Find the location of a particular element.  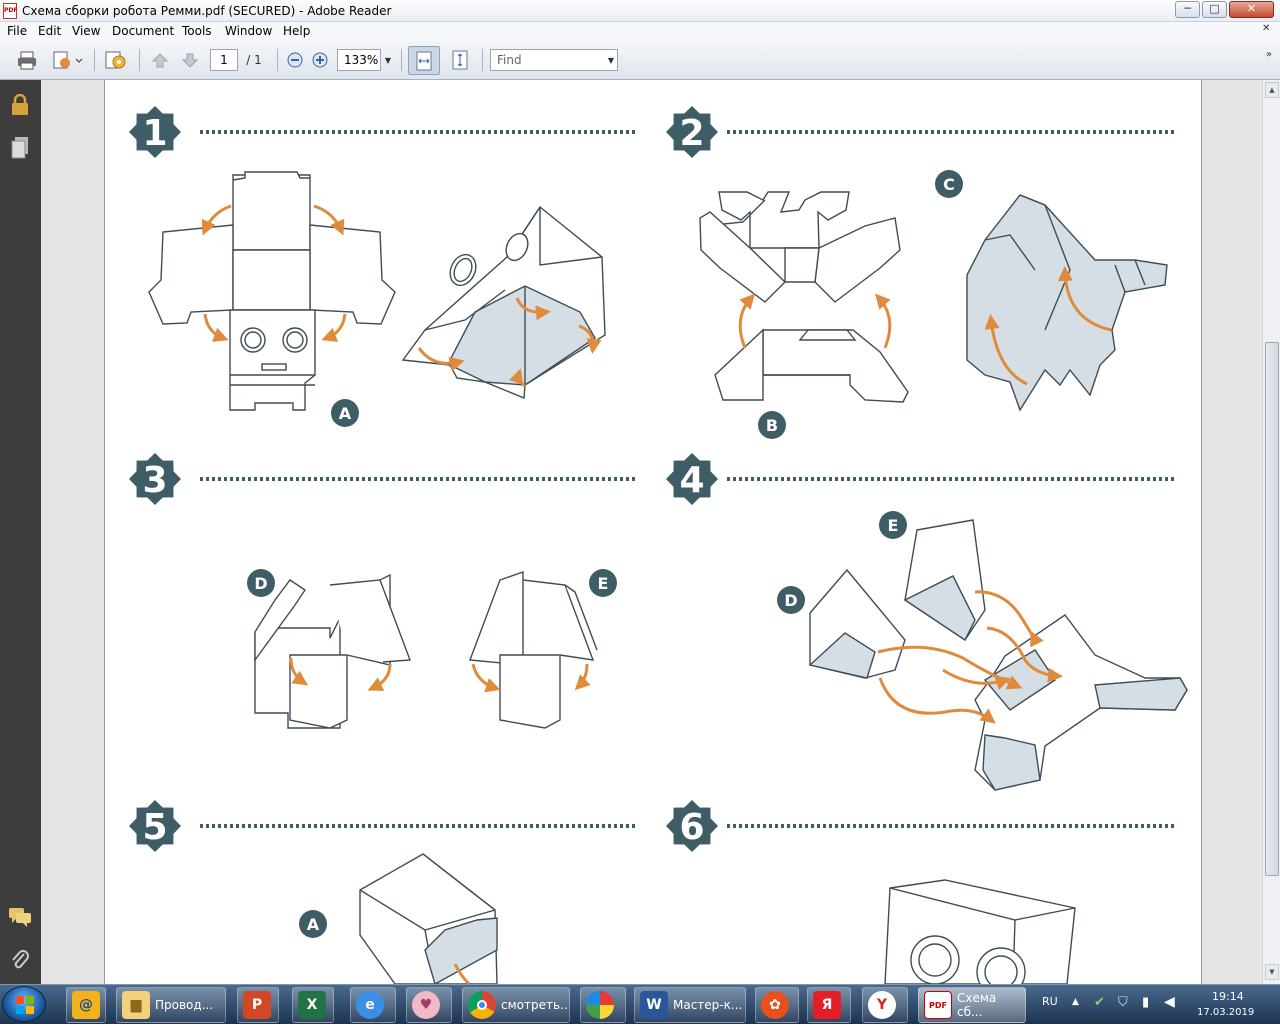

taskbar-ball is located at coordinates (603, 1005).